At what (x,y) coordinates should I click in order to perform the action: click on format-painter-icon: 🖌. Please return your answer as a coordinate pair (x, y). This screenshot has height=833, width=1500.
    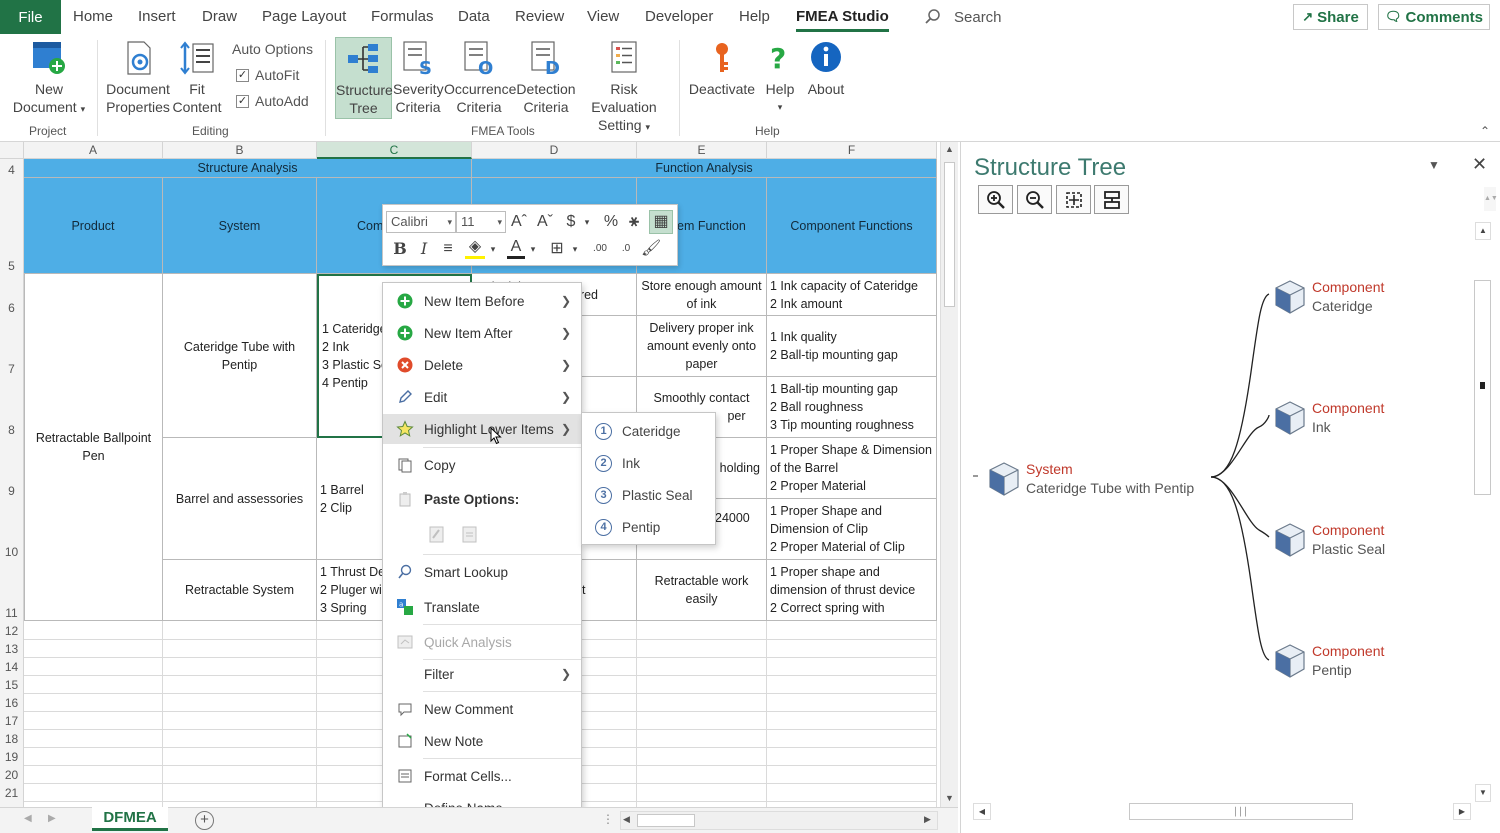
    Looking at the image, I should click on (651, 249).